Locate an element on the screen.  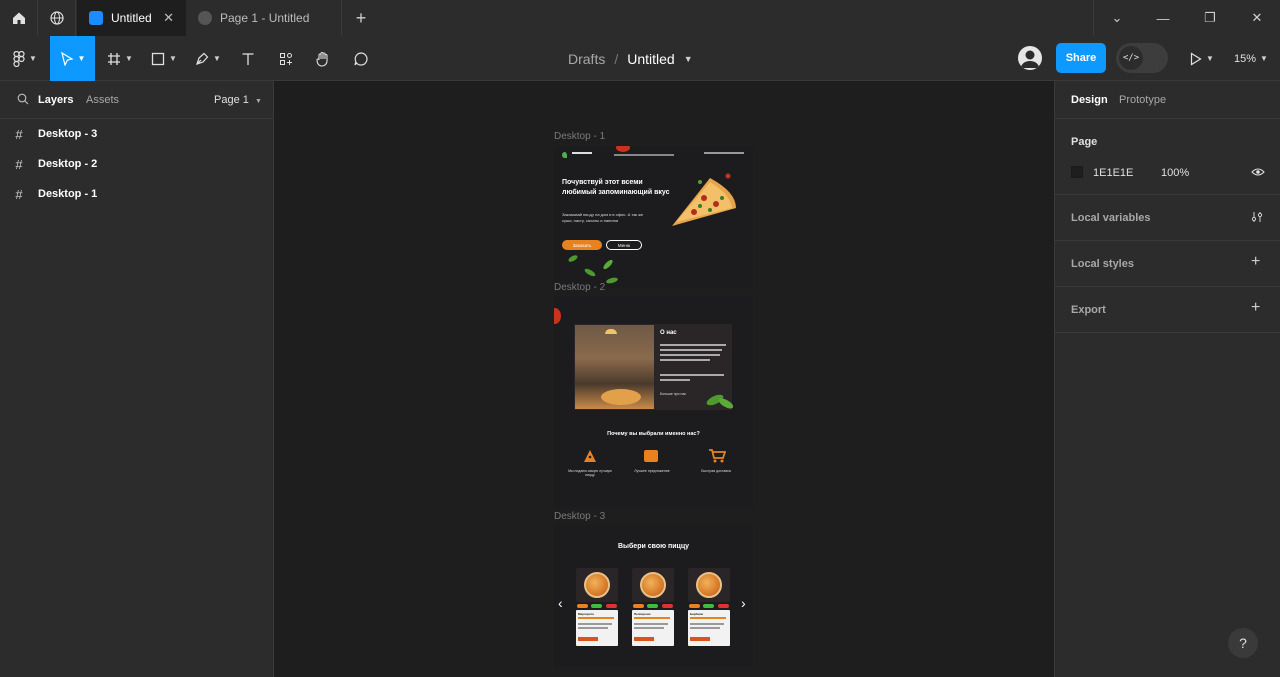
file-name: Untitled is located at coordinates (650, 59).